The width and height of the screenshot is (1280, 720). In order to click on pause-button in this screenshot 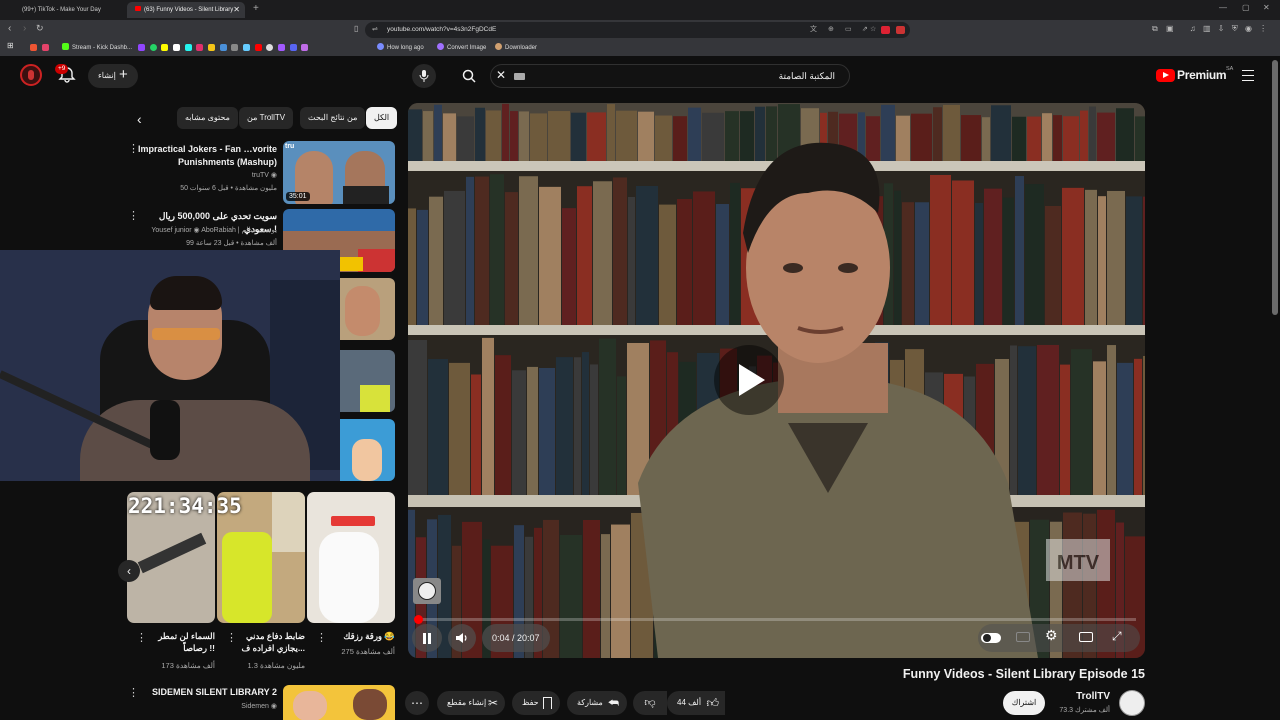, I will do `click(427, 638)`.